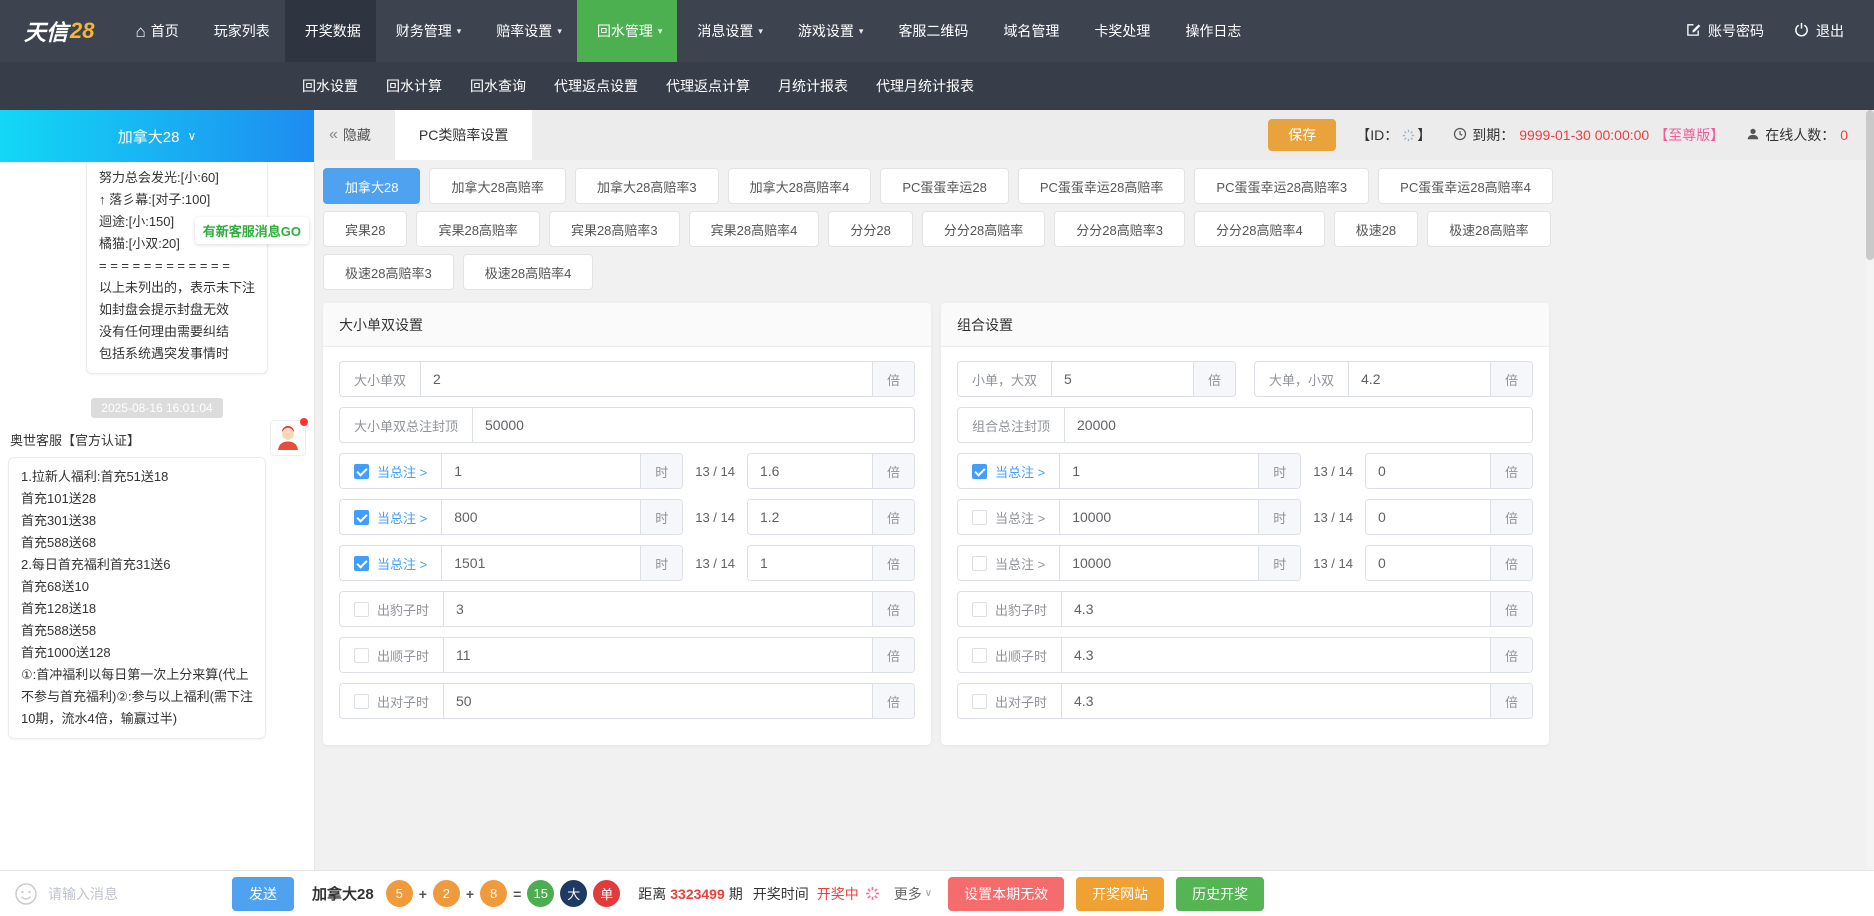 This screenshot has height=916, width=1874. What do you see at coordinates (157, 31) in the screenshot?
I see `top-nav-item: 首页` at bounding box center [157, 31].